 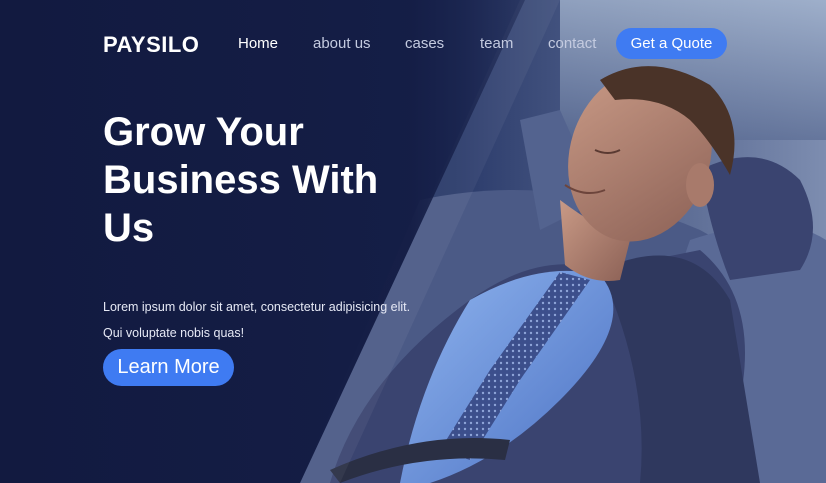 I want to click on hero-headline: Grow Your Business With Us, so click(x=268, y=180).